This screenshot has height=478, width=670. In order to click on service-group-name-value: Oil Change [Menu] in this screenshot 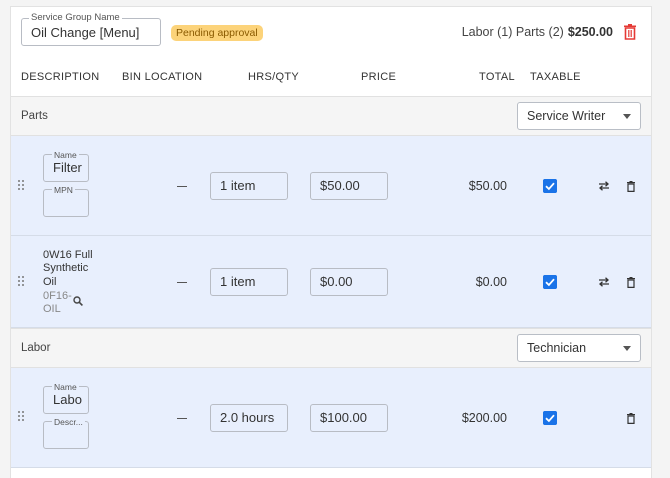, I will do `click(85, 32)`.